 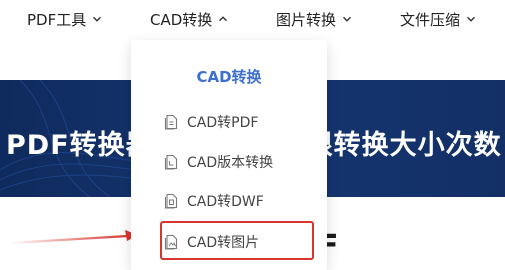 I want to click on nav-item-image-convert: 图片转换, so click(x=314, y=19).